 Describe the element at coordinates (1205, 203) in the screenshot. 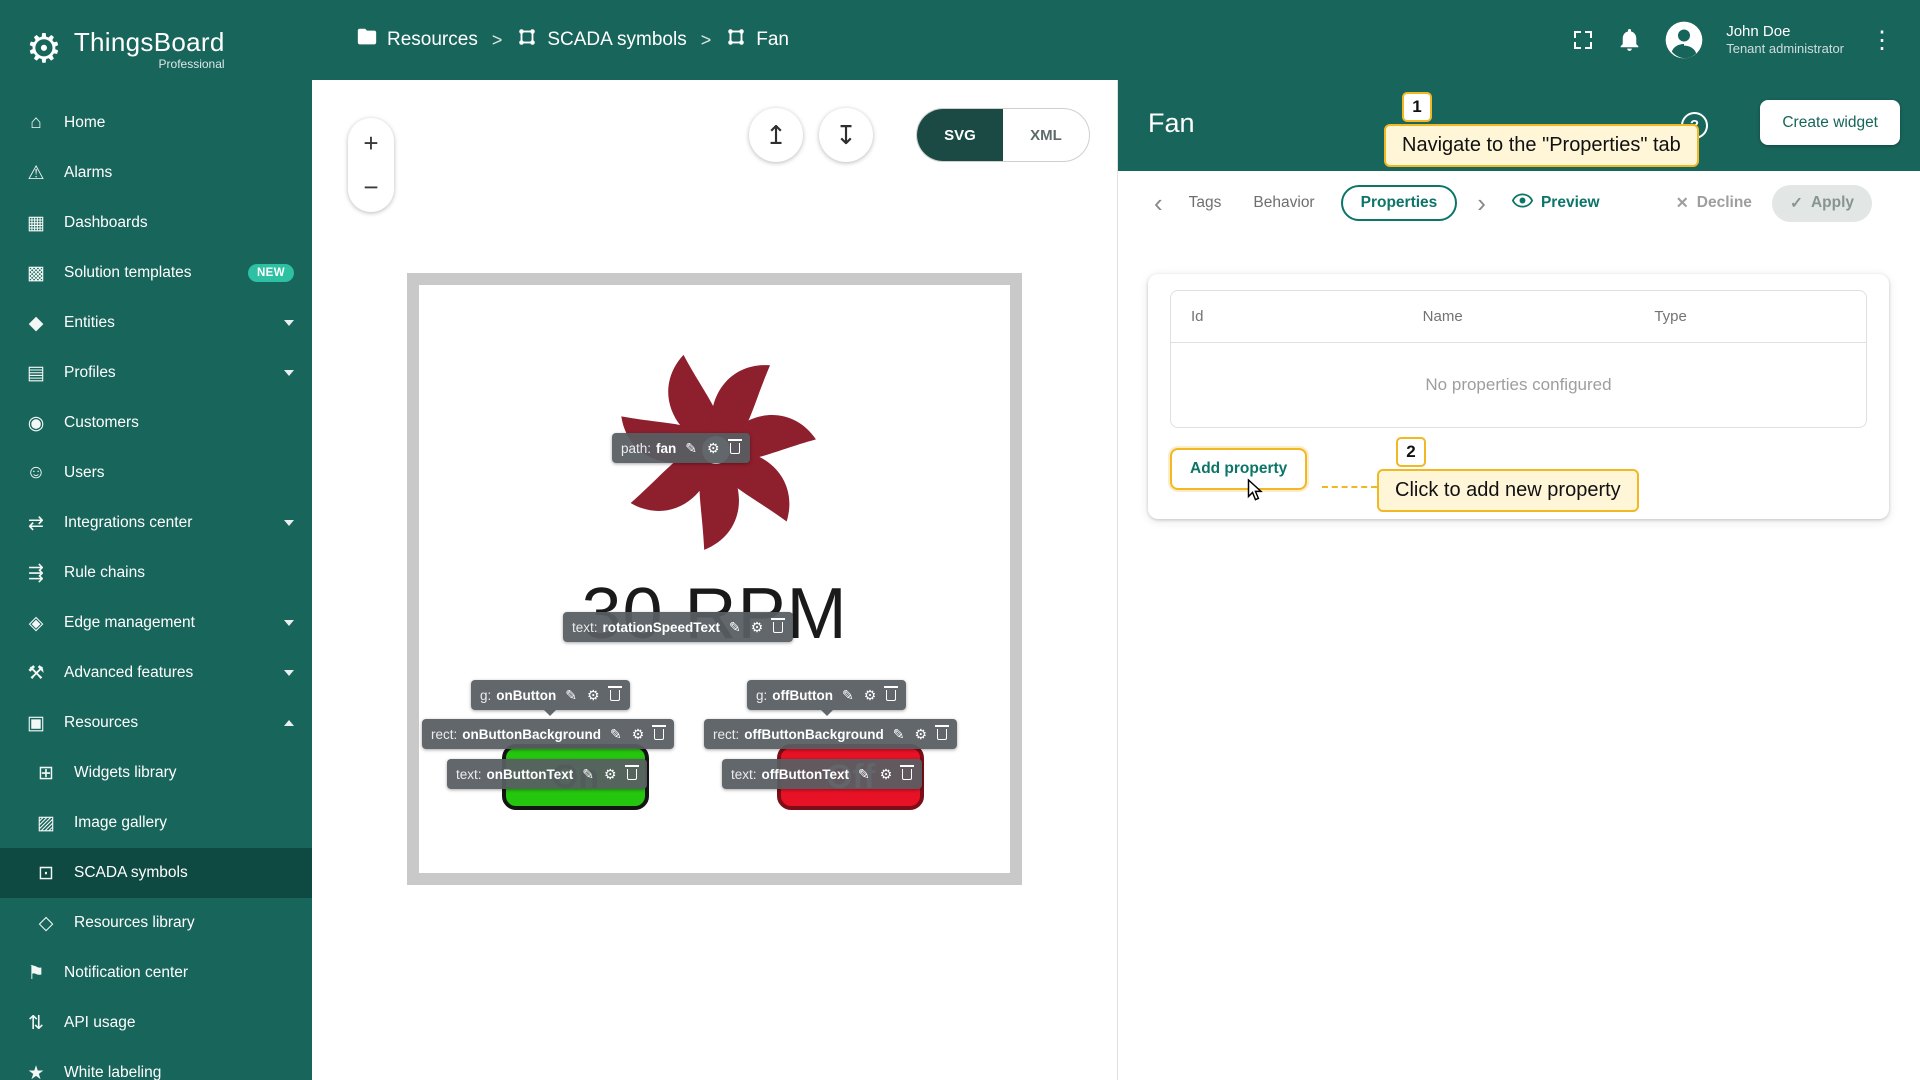

I see `tab-tags: Tags` at that location.